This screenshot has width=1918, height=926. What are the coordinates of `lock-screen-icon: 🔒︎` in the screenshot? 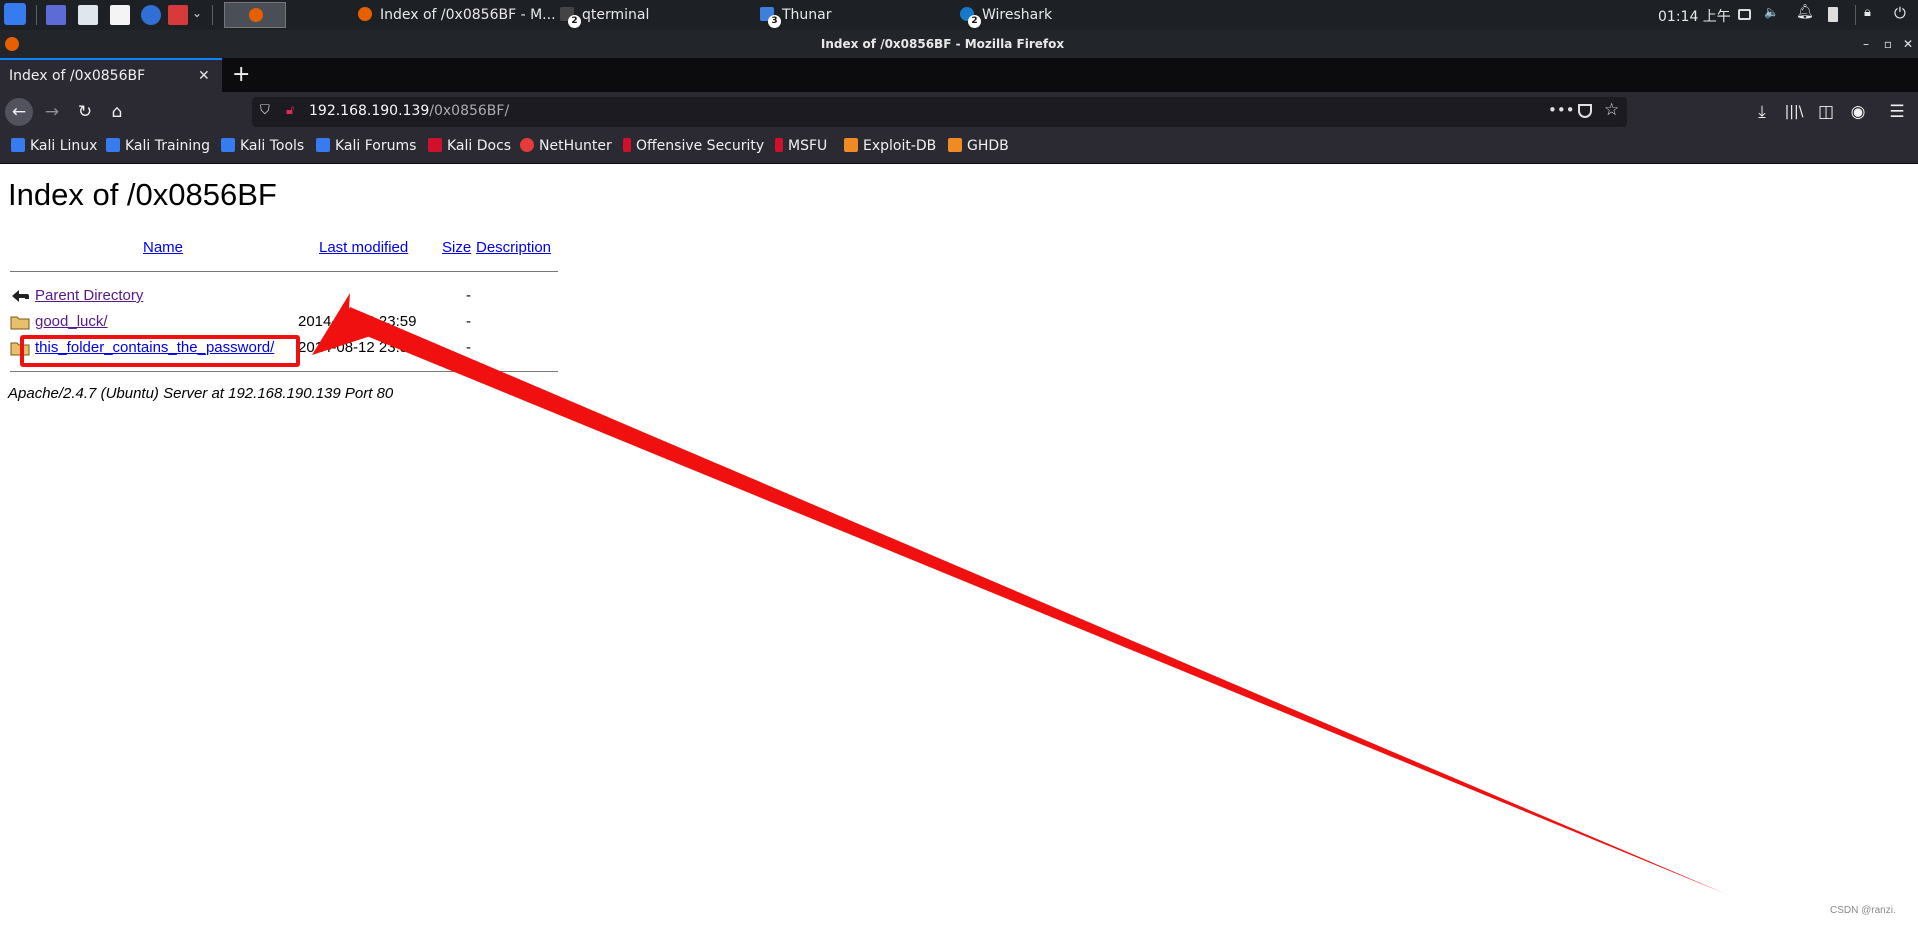 It's located at (1871, 12).